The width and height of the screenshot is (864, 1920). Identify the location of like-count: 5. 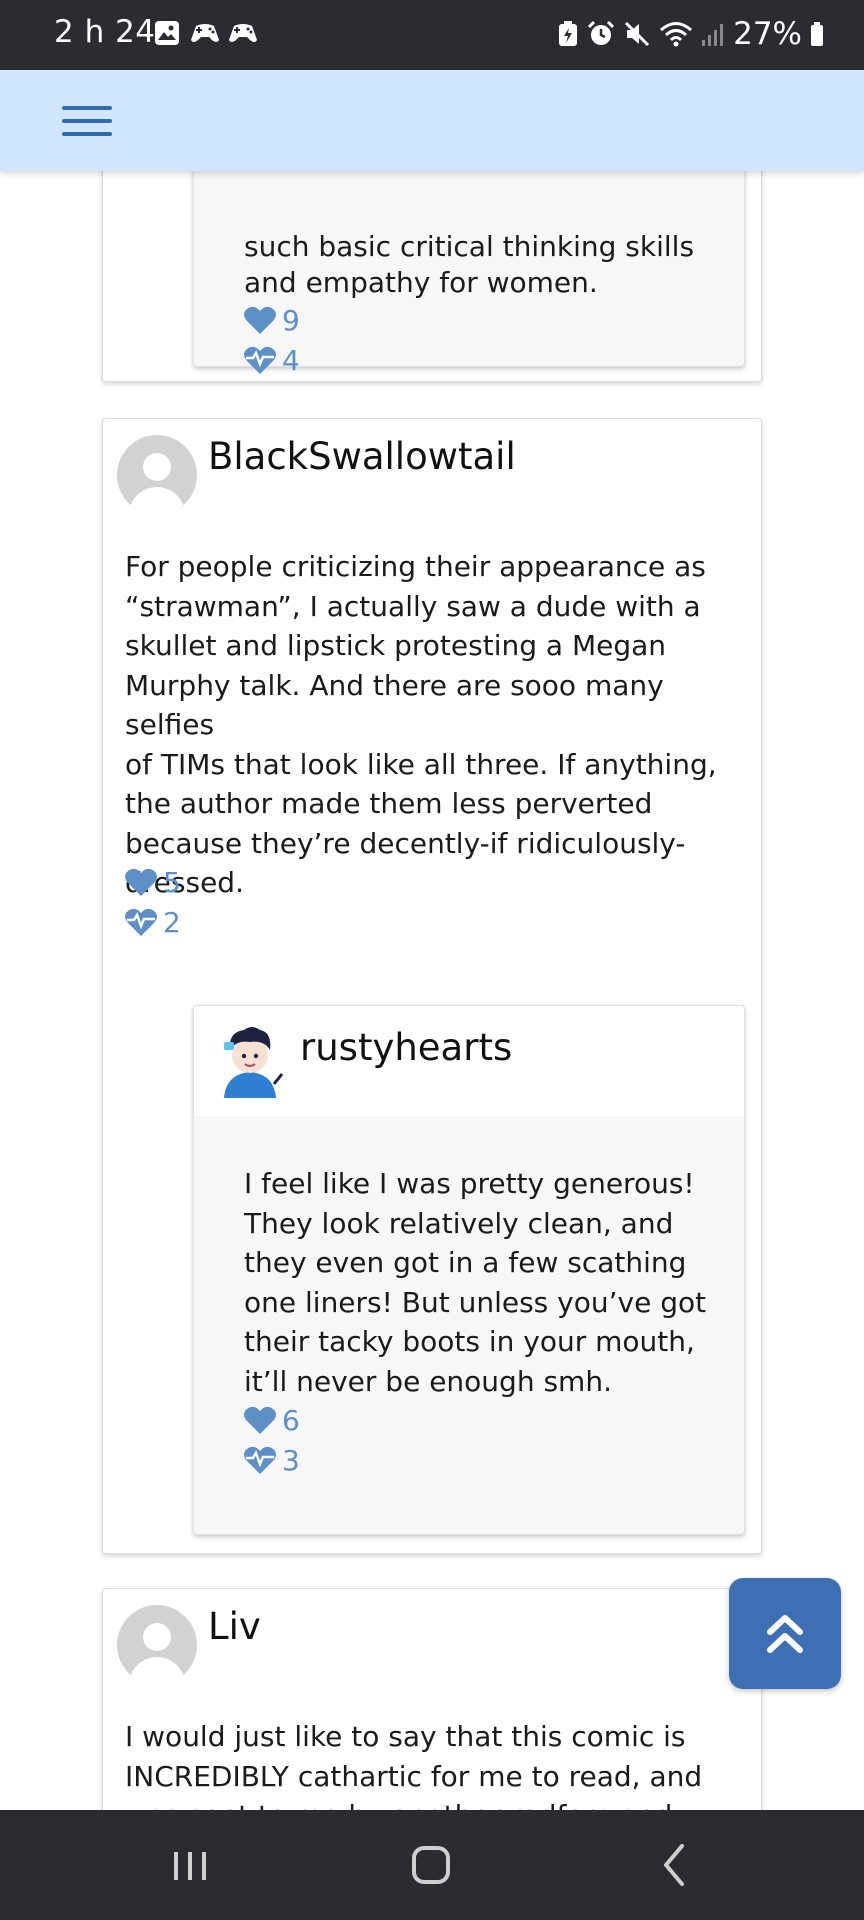
(153, 882).